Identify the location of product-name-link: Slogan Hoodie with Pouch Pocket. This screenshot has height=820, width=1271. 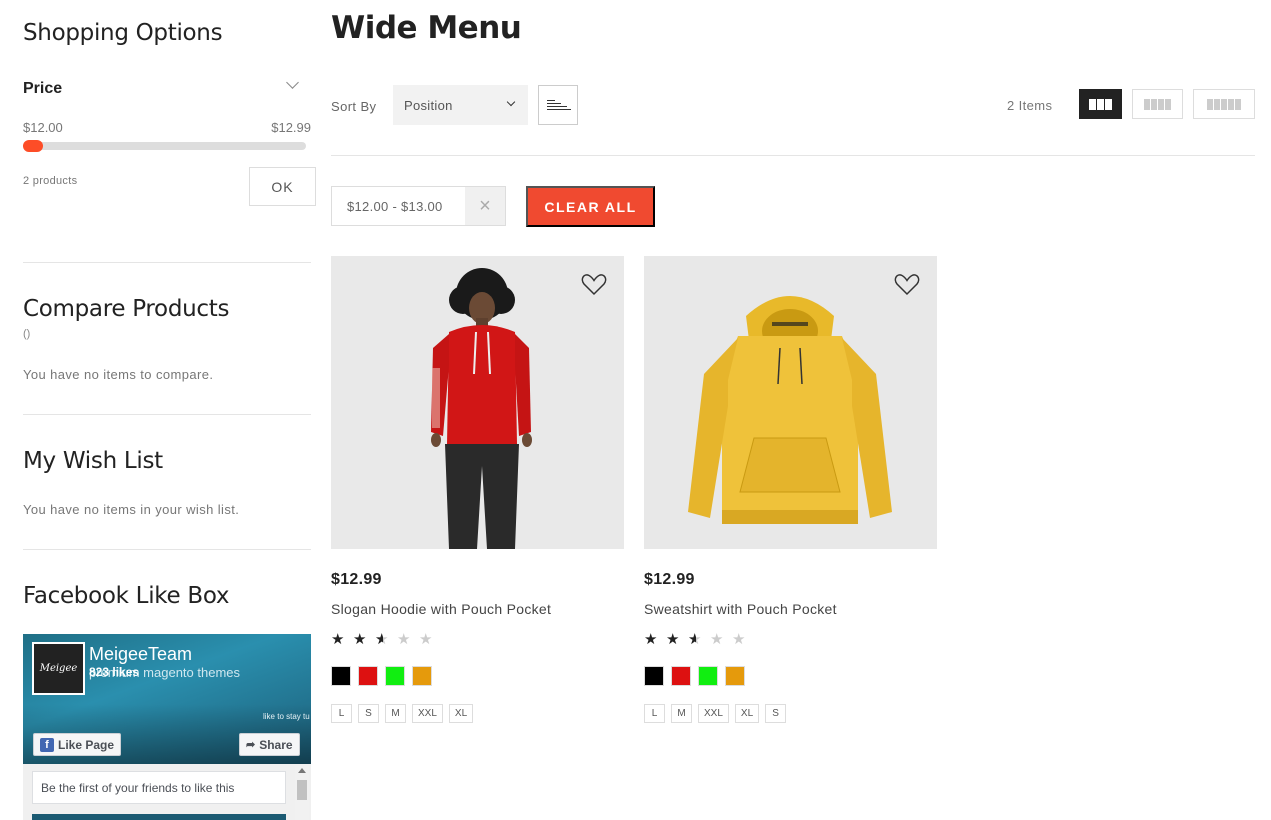
(441, 609).